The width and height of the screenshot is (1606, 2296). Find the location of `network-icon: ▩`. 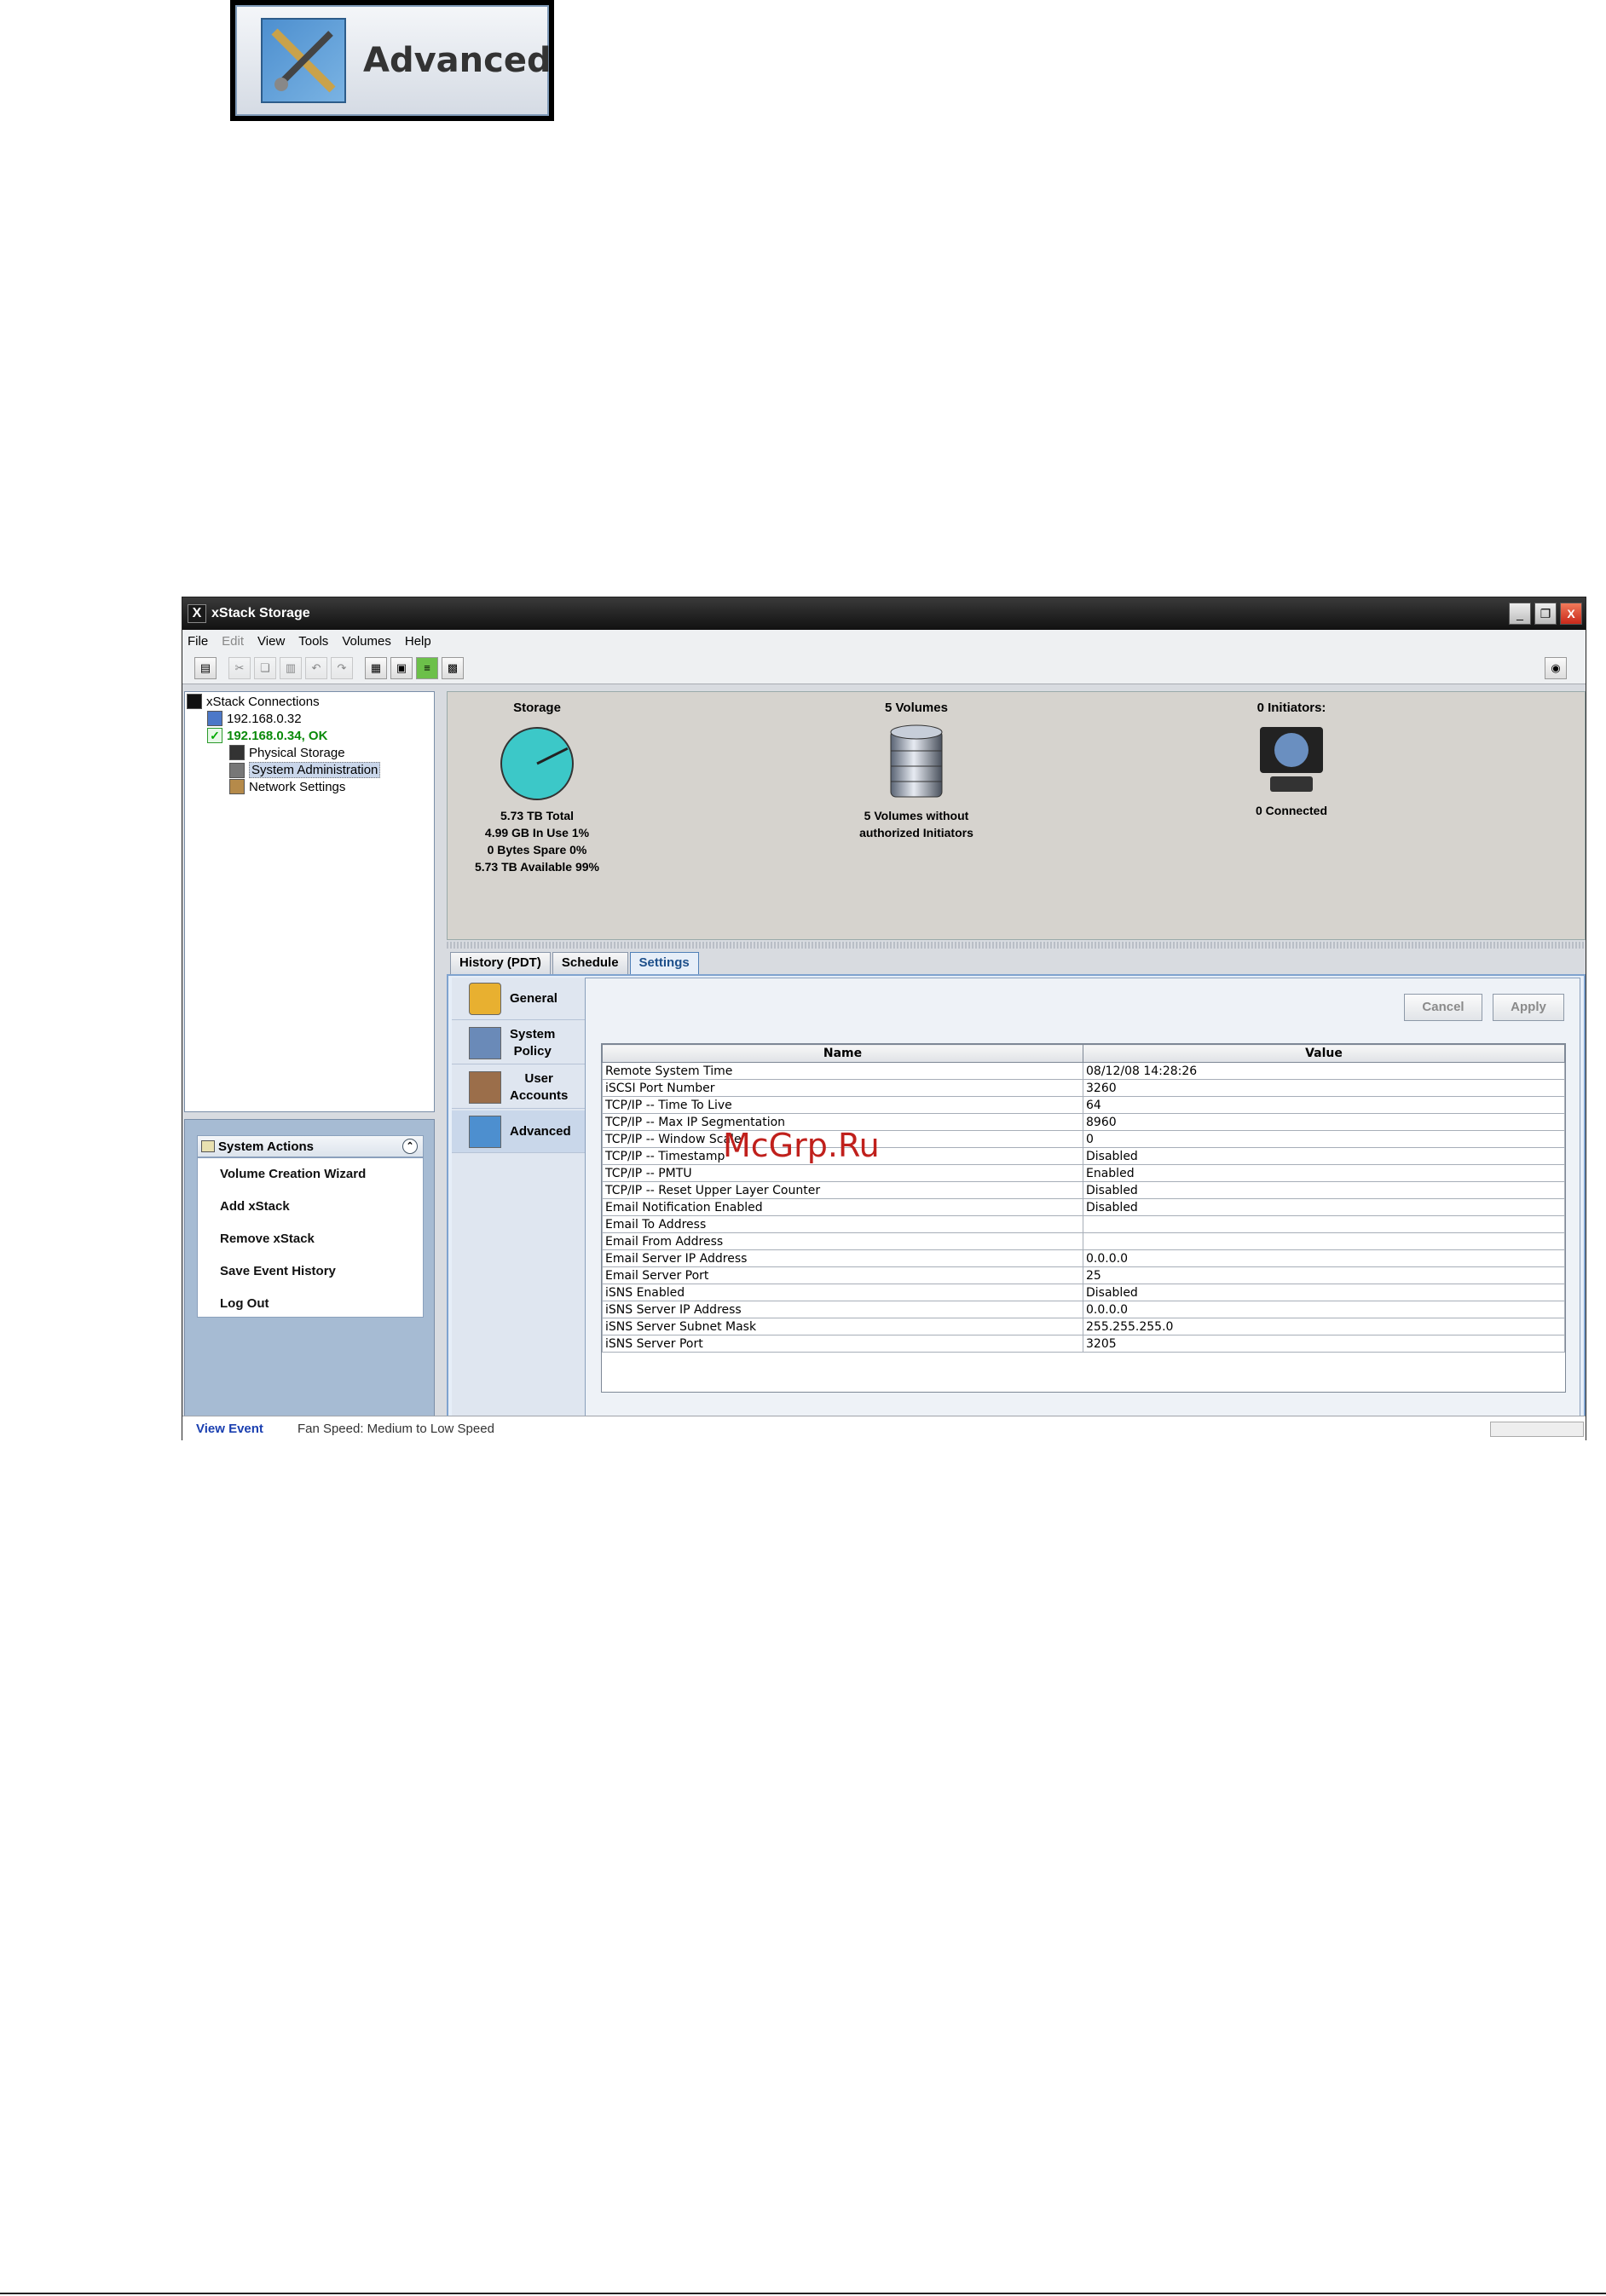

network-icon: ▩ is located at coordinates (453, 667).